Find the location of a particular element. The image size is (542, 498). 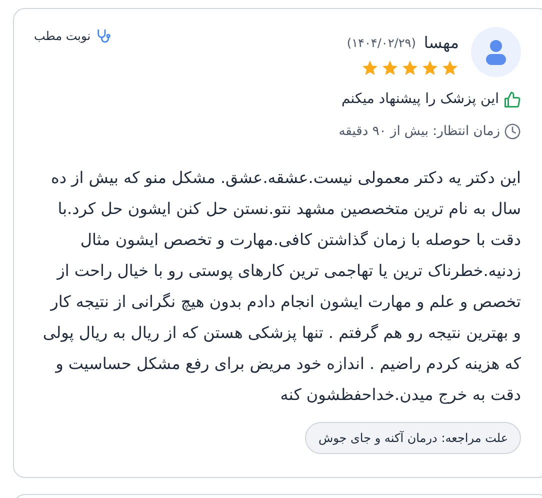

user-icon is located at coordinates (496, 52).